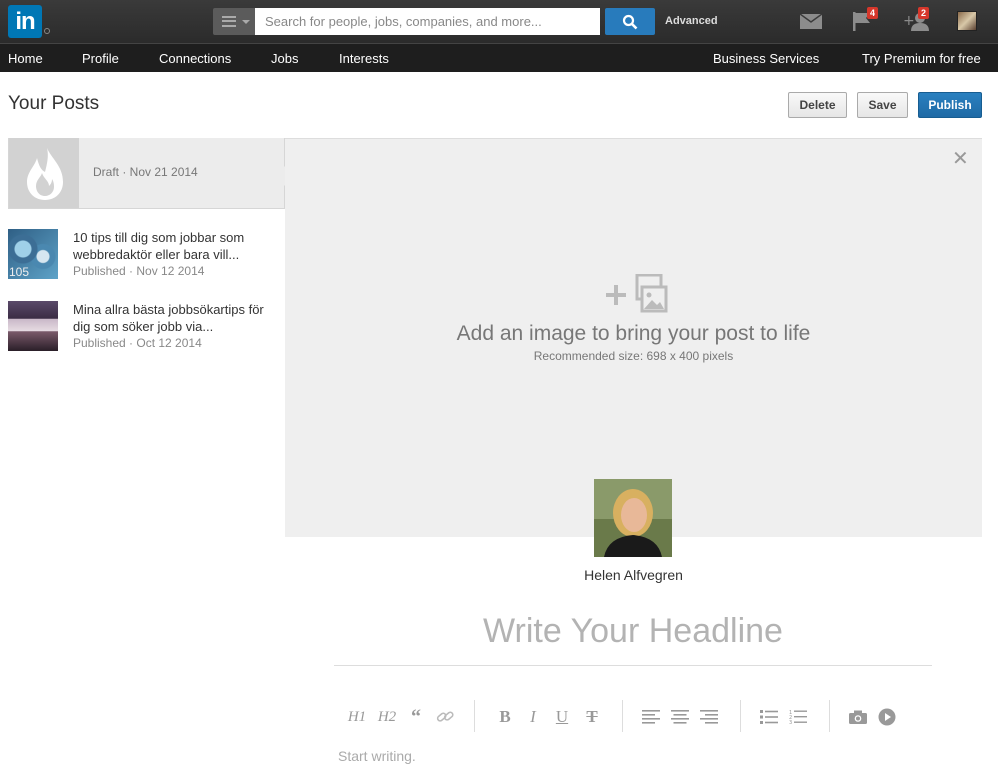 The height and width of the screenshot is (776, 998). What do you see at coordinates (592, 717) in the screenshot?
I see `strikethrough-button: T` at bounding box center [592, 717].